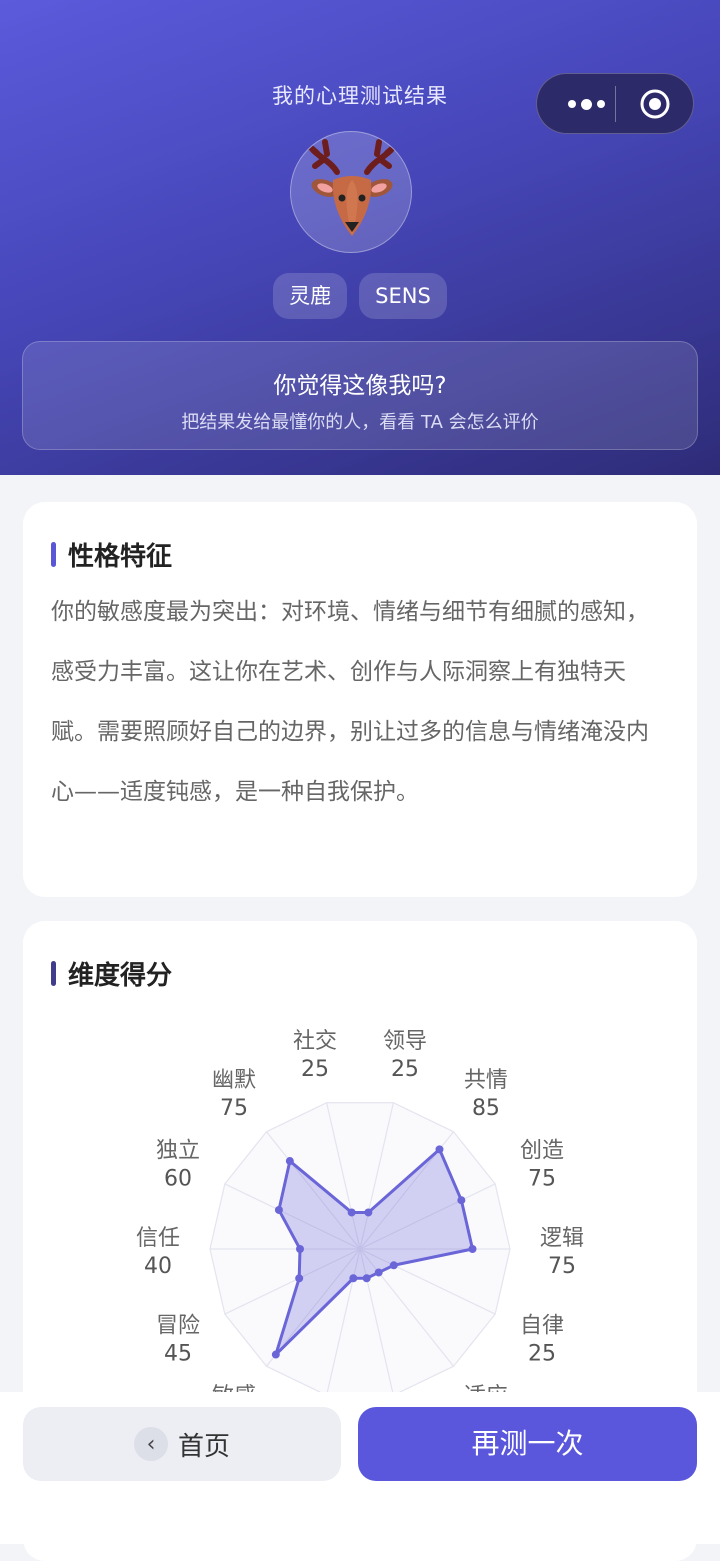 Image resolution: width=720 pixels, height=1561 pixels. What do you see at coordinates (178, 1178) in the screenshot?
I see `radar-value-独立: 60` at bounding box center [178, 1178].